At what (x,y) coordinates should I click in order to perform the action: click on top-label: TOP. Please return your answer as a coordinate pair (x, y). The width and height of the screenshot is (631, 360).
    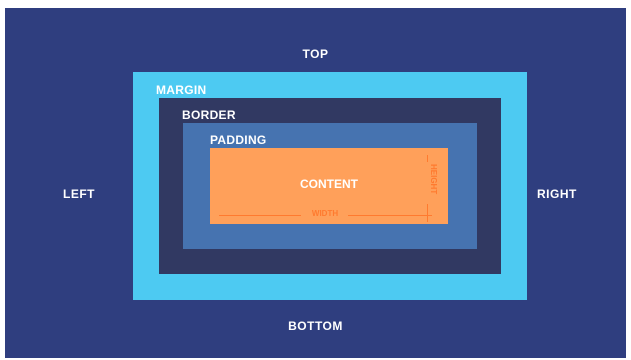
    Looking at the image, I should click on (315, 54).